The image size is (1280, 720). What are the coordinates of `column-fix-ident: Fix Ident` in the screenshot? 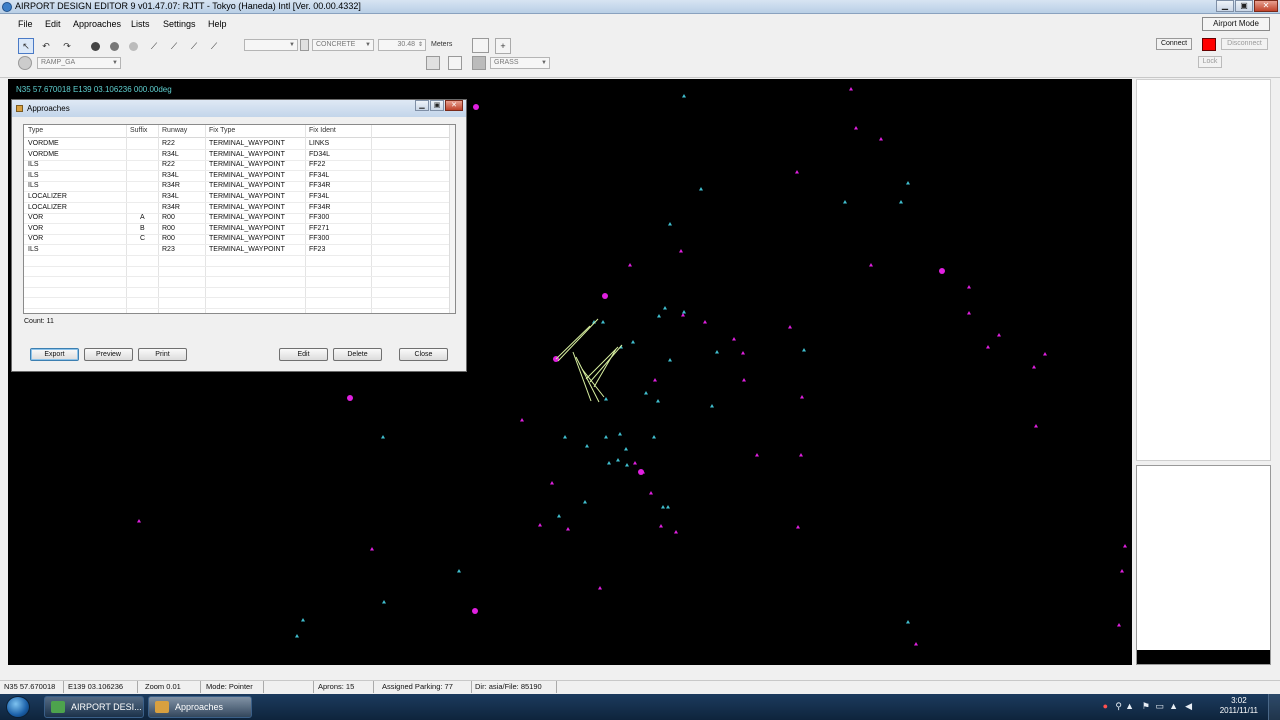 It's located at (322, 130).